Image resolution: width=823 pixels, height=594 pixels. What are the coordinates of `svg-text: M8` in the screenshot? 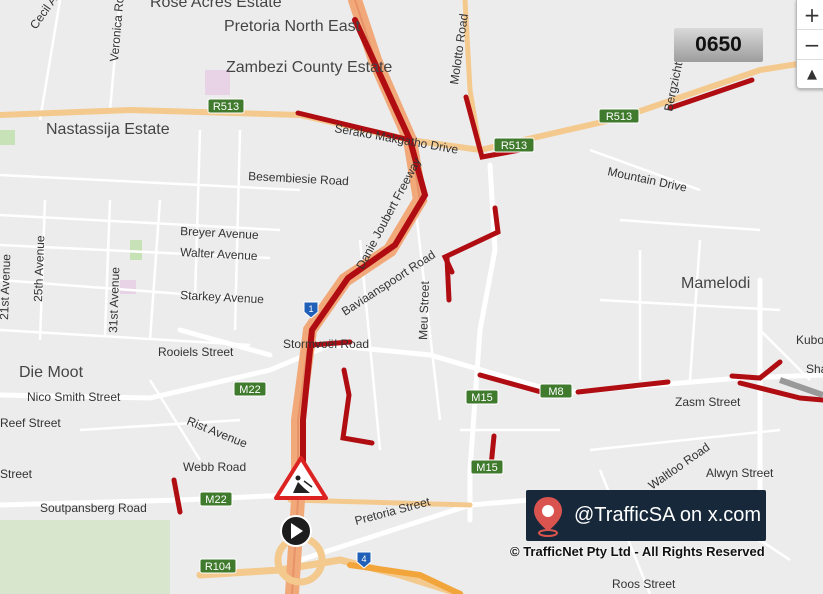 It's located at (555, 392).